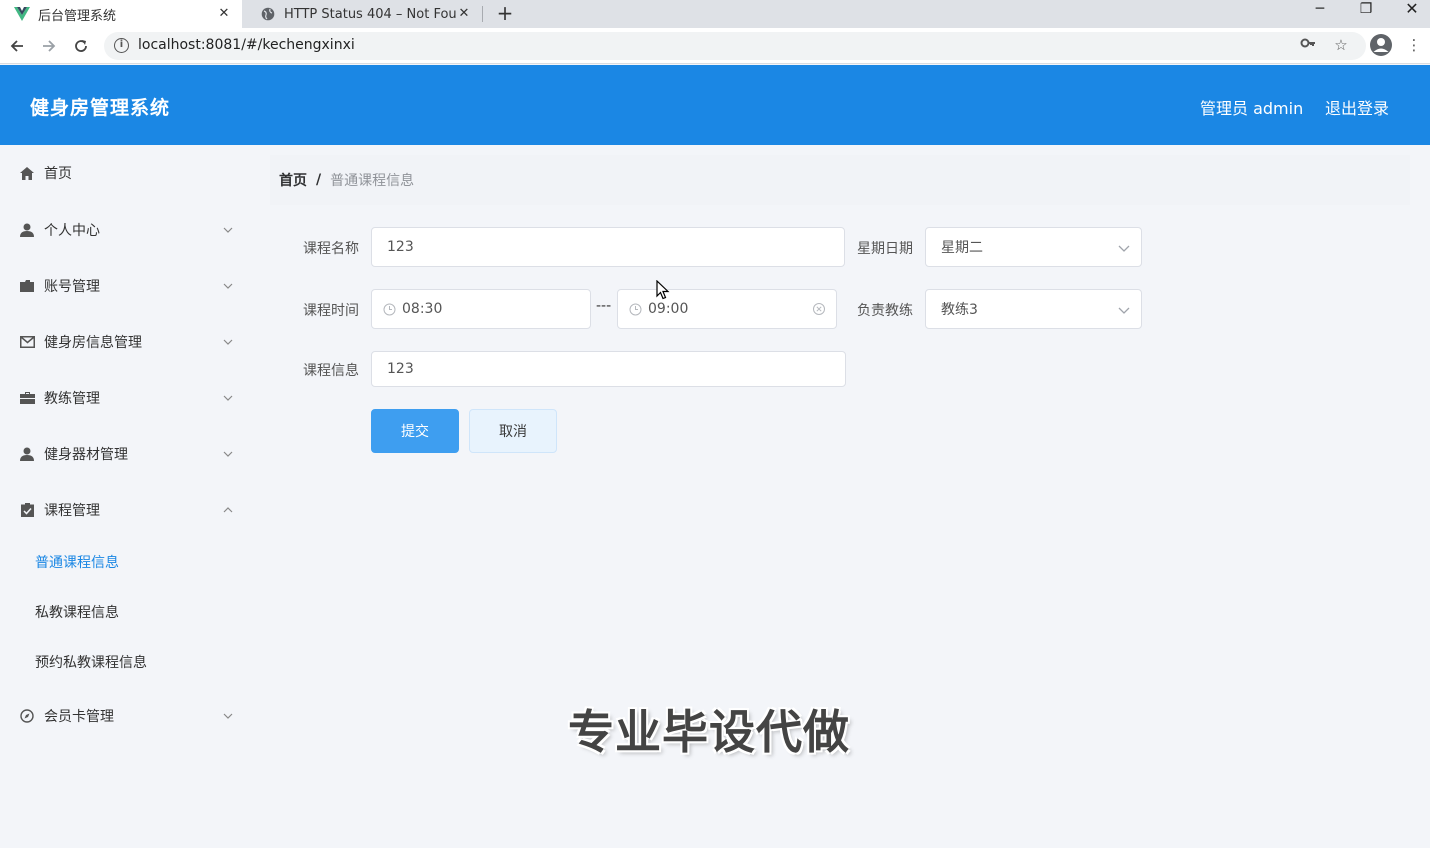 The height and width of the screenshot is (848, 1430). I want to click on address-bar: i localhost:8081/#/kechengxinxi ☆ ⋮, so click(715, 46).